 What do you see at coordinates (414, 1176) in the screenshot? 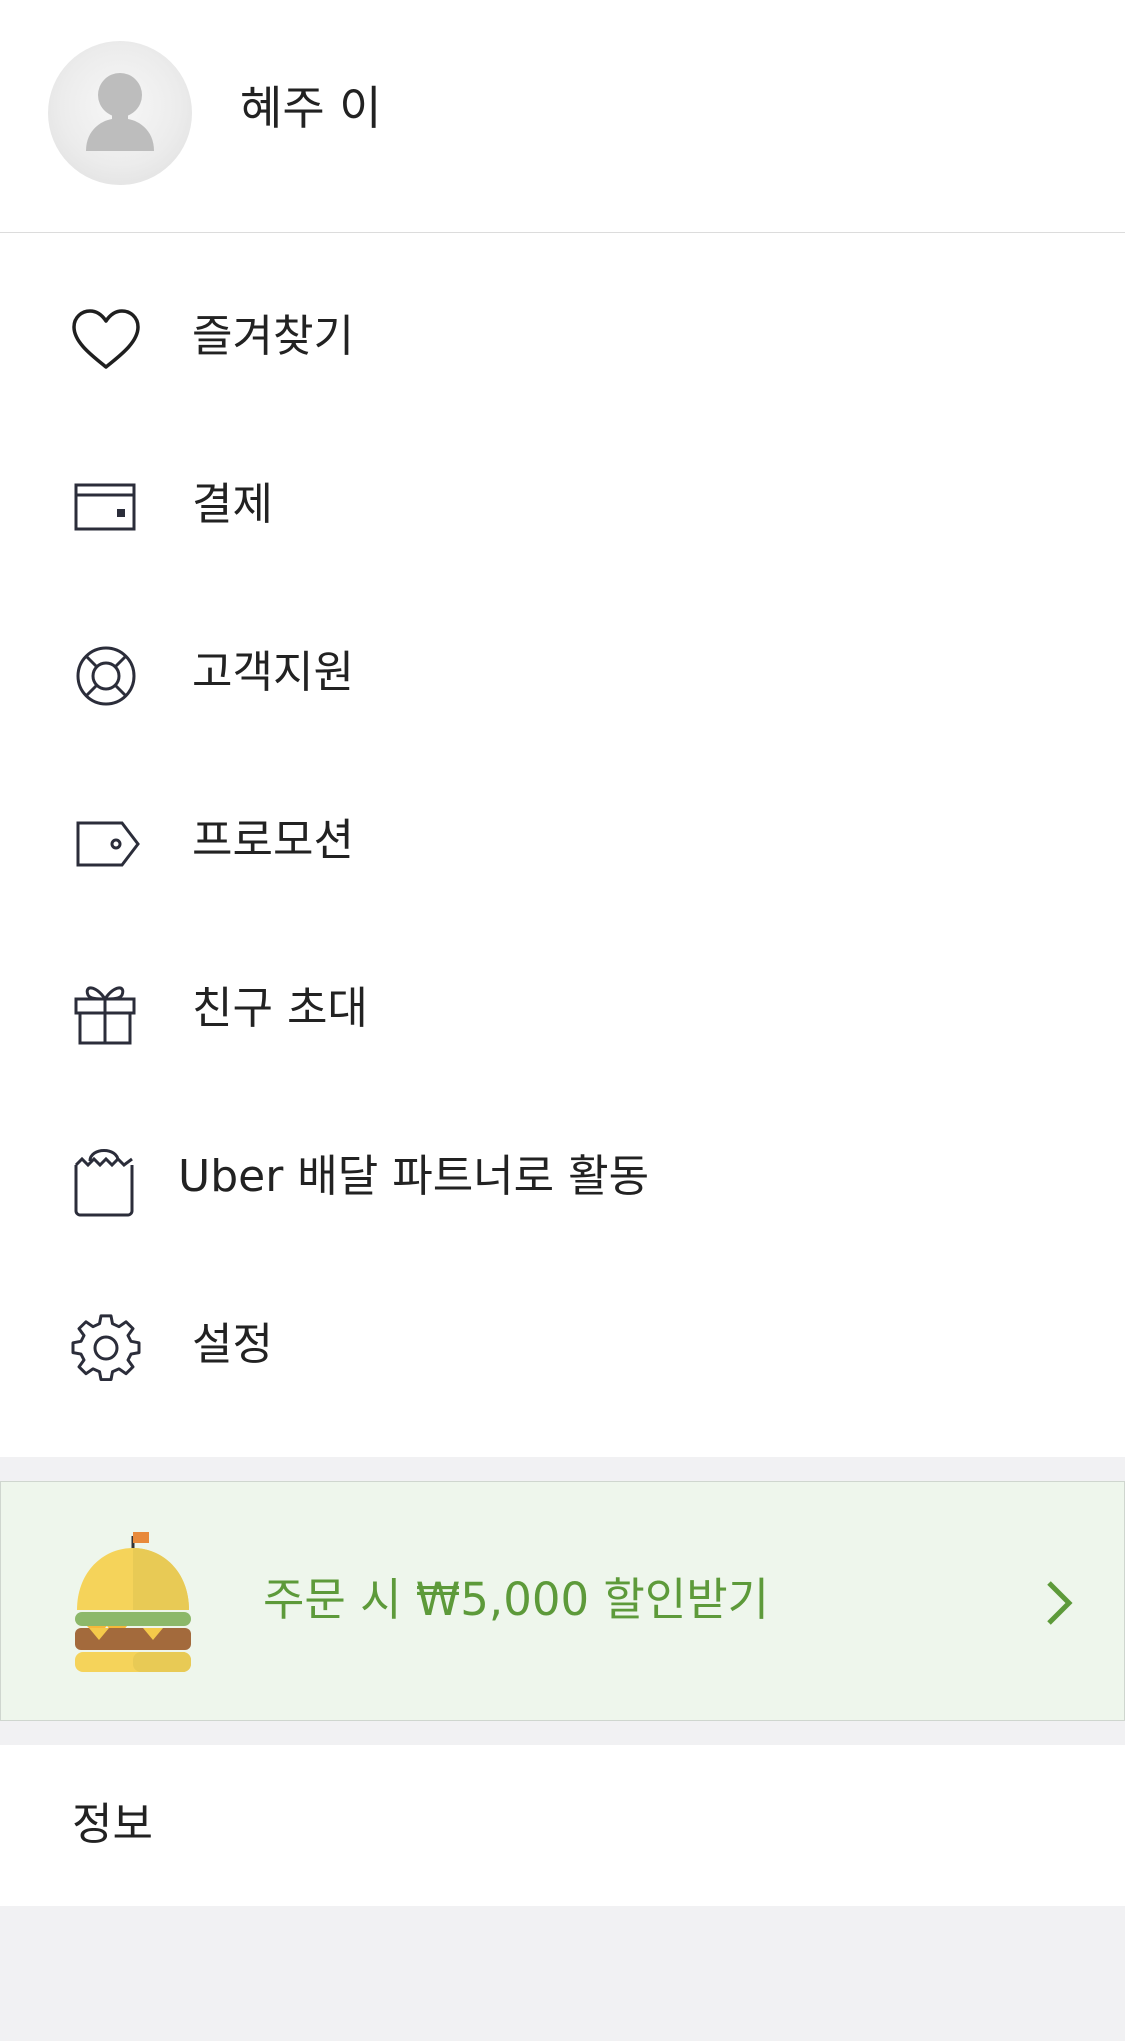
I see `menu-item-label: Uber 배달 파트너로 활동` at bounding box center [414, 1176].